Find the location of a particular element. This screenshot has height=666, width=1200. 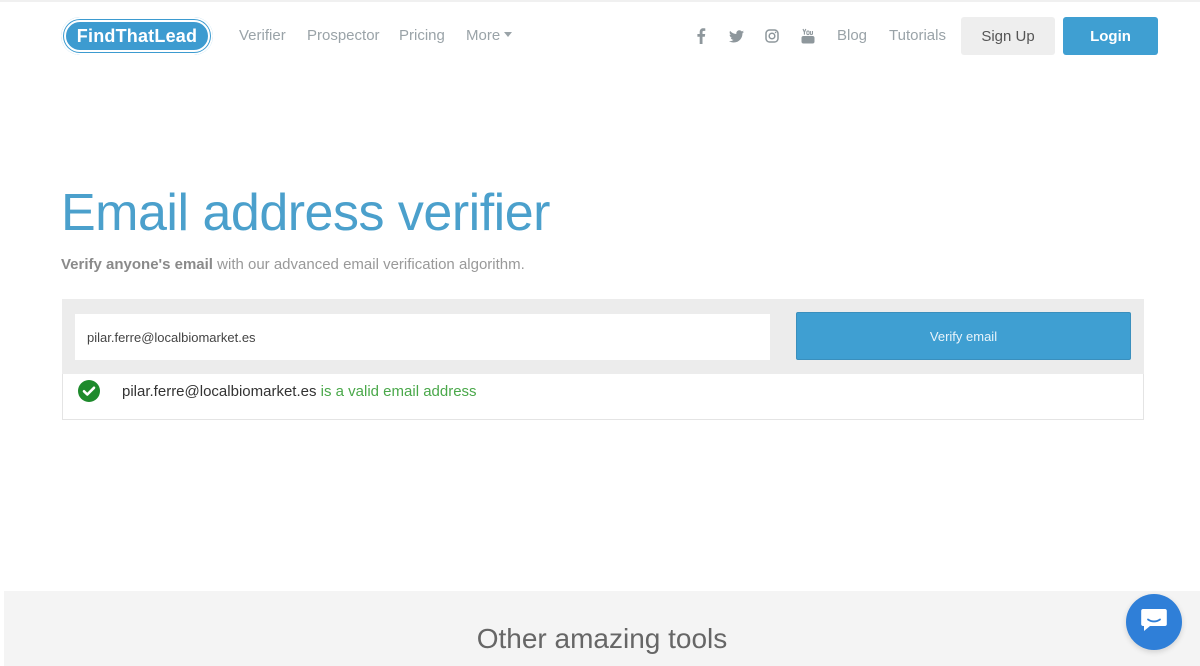

email-input is located at coordinates (422, 337).